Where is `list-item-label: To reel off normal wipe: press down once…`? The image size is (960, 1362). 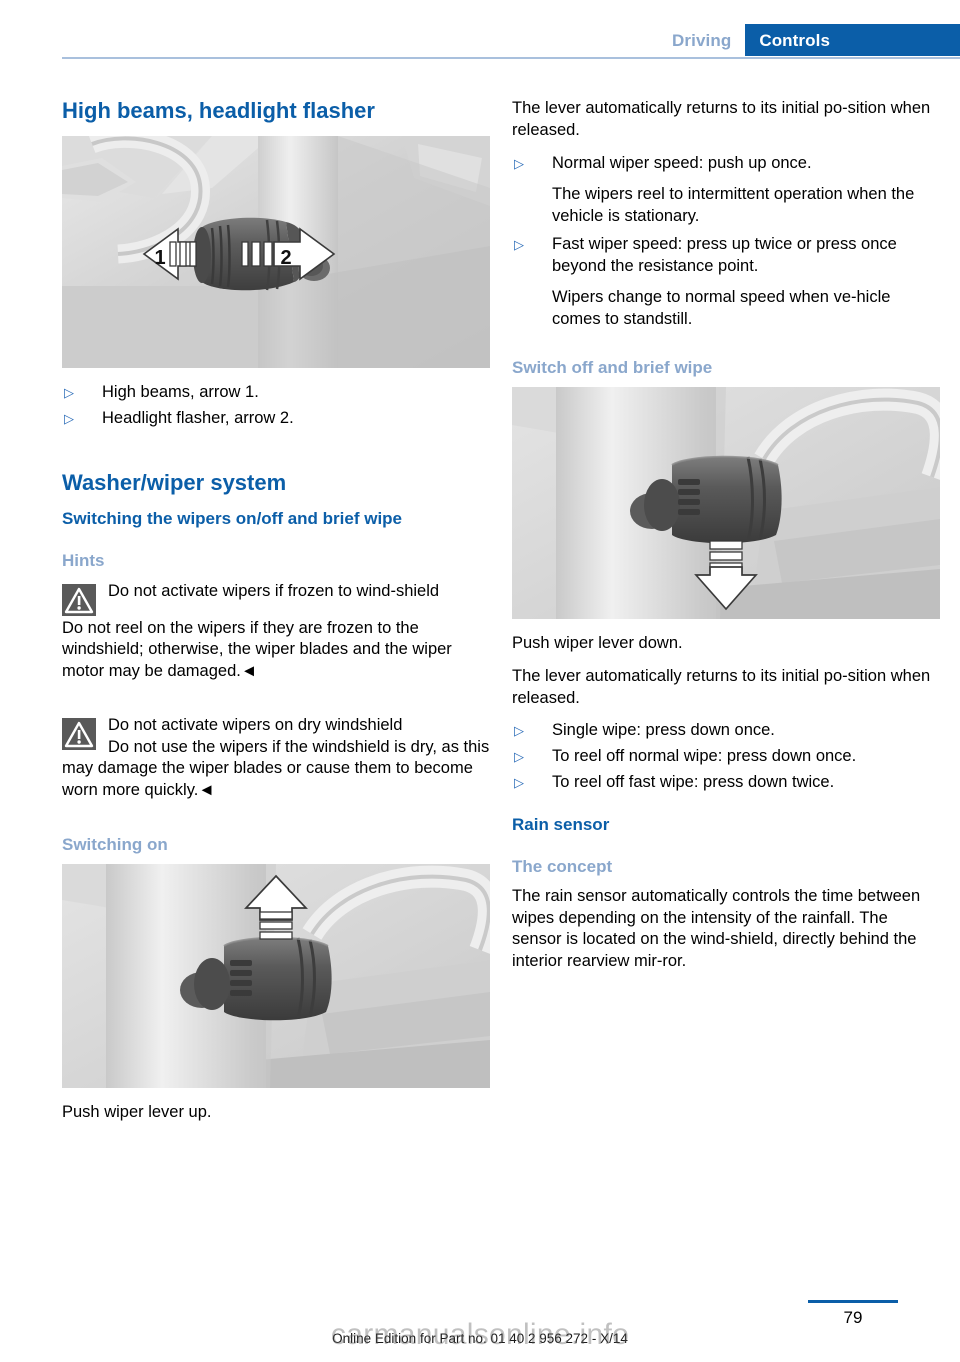
list-item-label: To reel off normal wipe: press down once… is located at coordinates (704, 756).